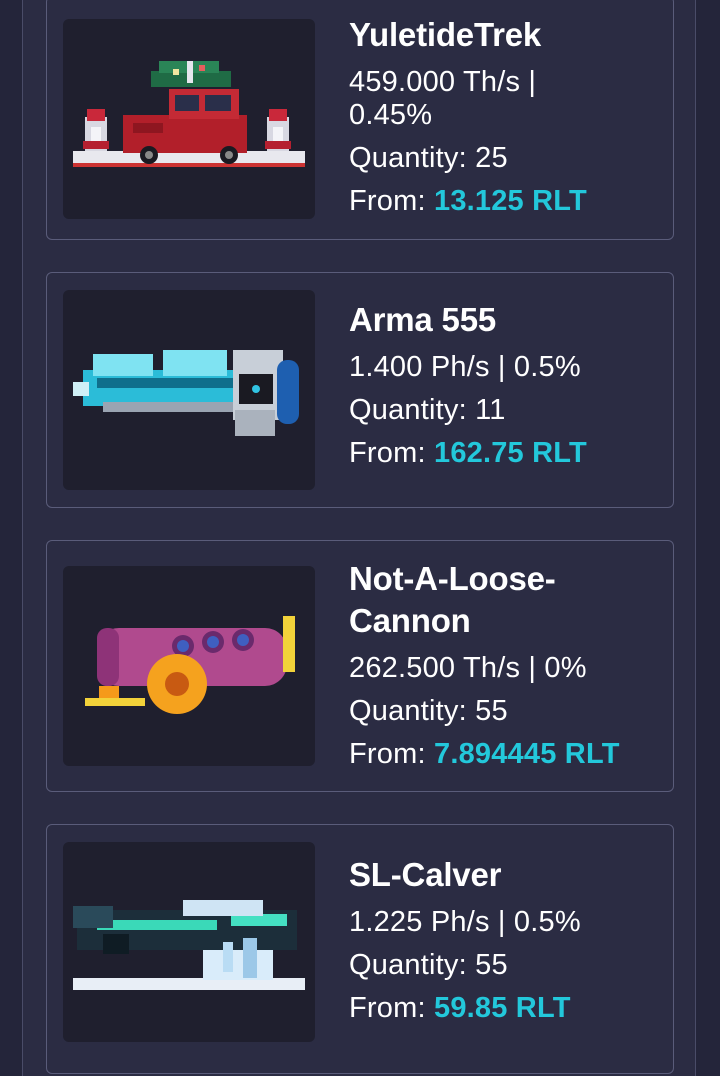 This screenshot has width=720, height=1076. Describe the element at coordinates (391, 115) in the screenshot. I see `miner-power-share: 0.45%` at that location.